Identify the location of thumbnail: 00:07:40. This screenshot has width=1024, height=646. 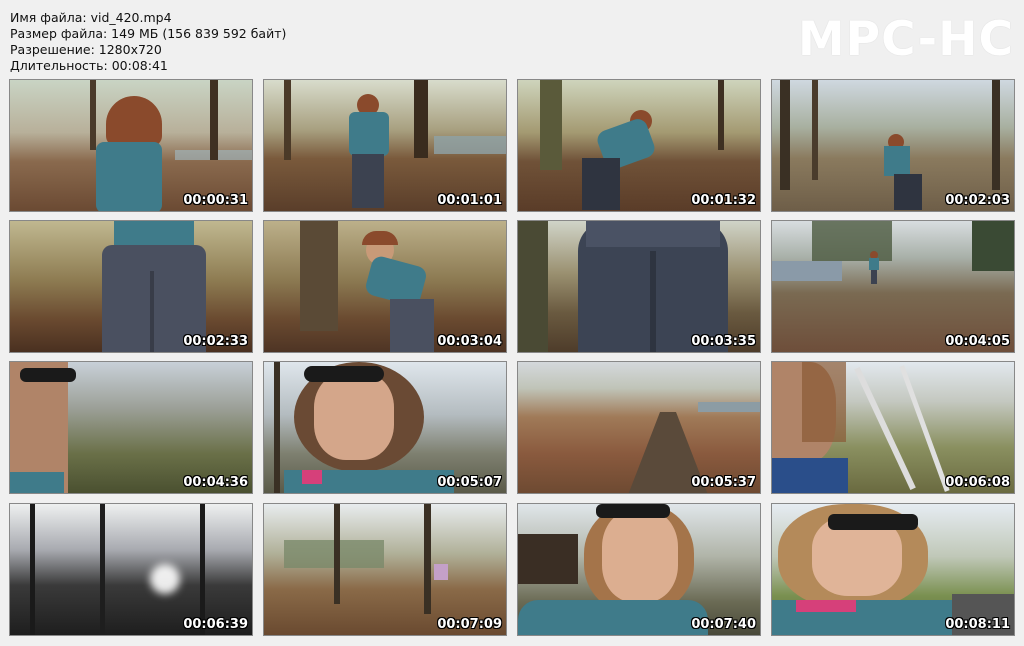
(639, 569).